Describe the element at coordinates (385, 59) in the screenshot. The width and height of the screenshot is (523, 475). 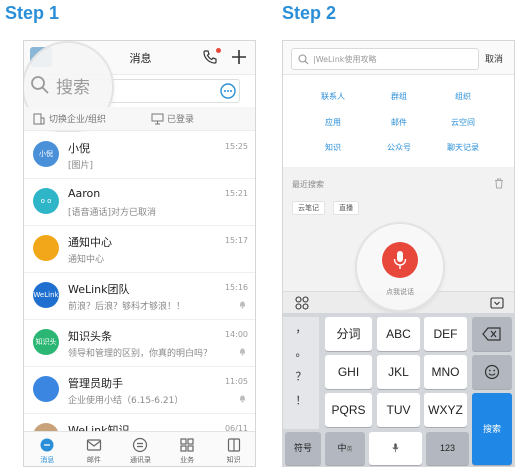
I see `search-input: |WeLink使用攻略` at that location.